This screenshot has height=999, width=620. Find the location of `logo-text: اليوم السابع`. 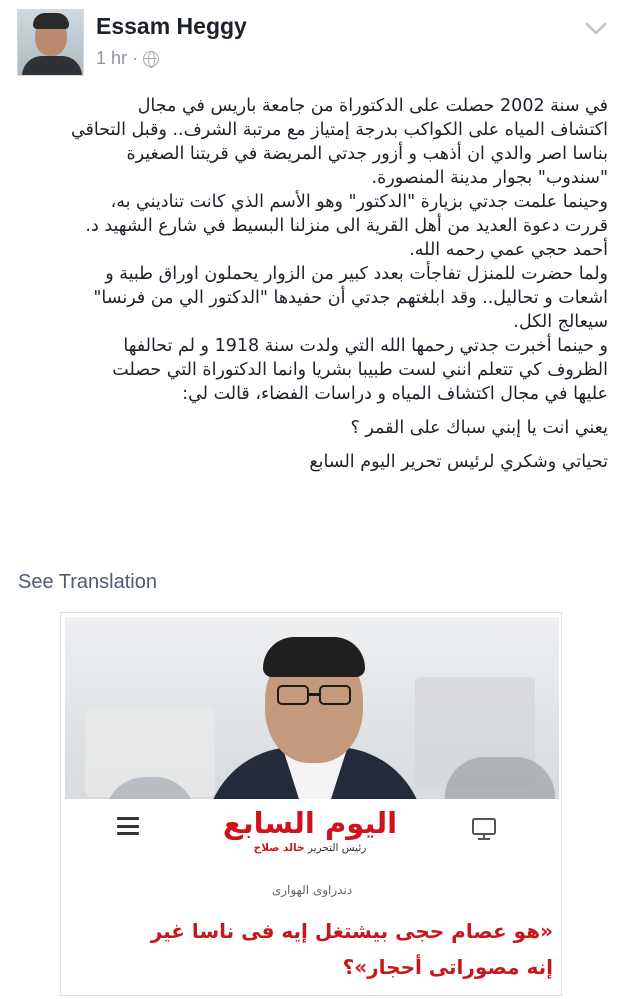

logo-text: اليوم السابع is located at coordinates (310, 823).